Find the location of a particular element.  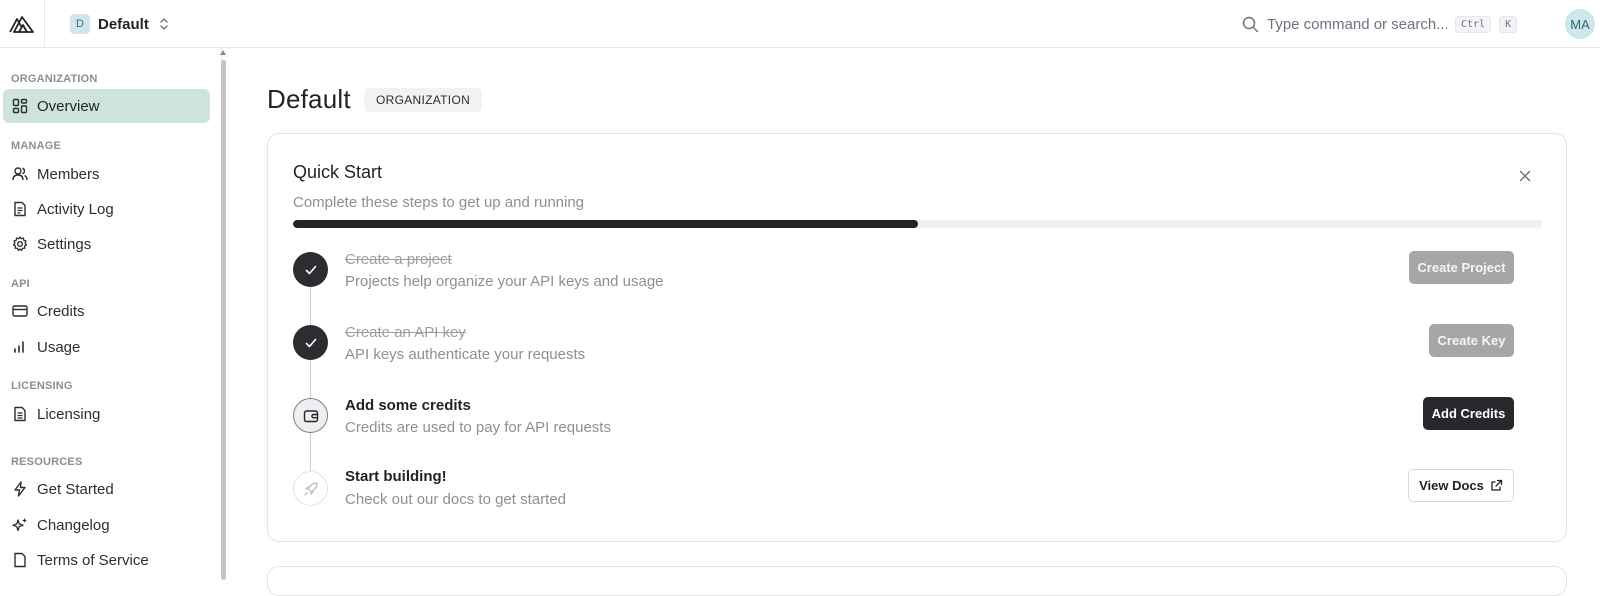

next-card is located at coordinates (917, 581).